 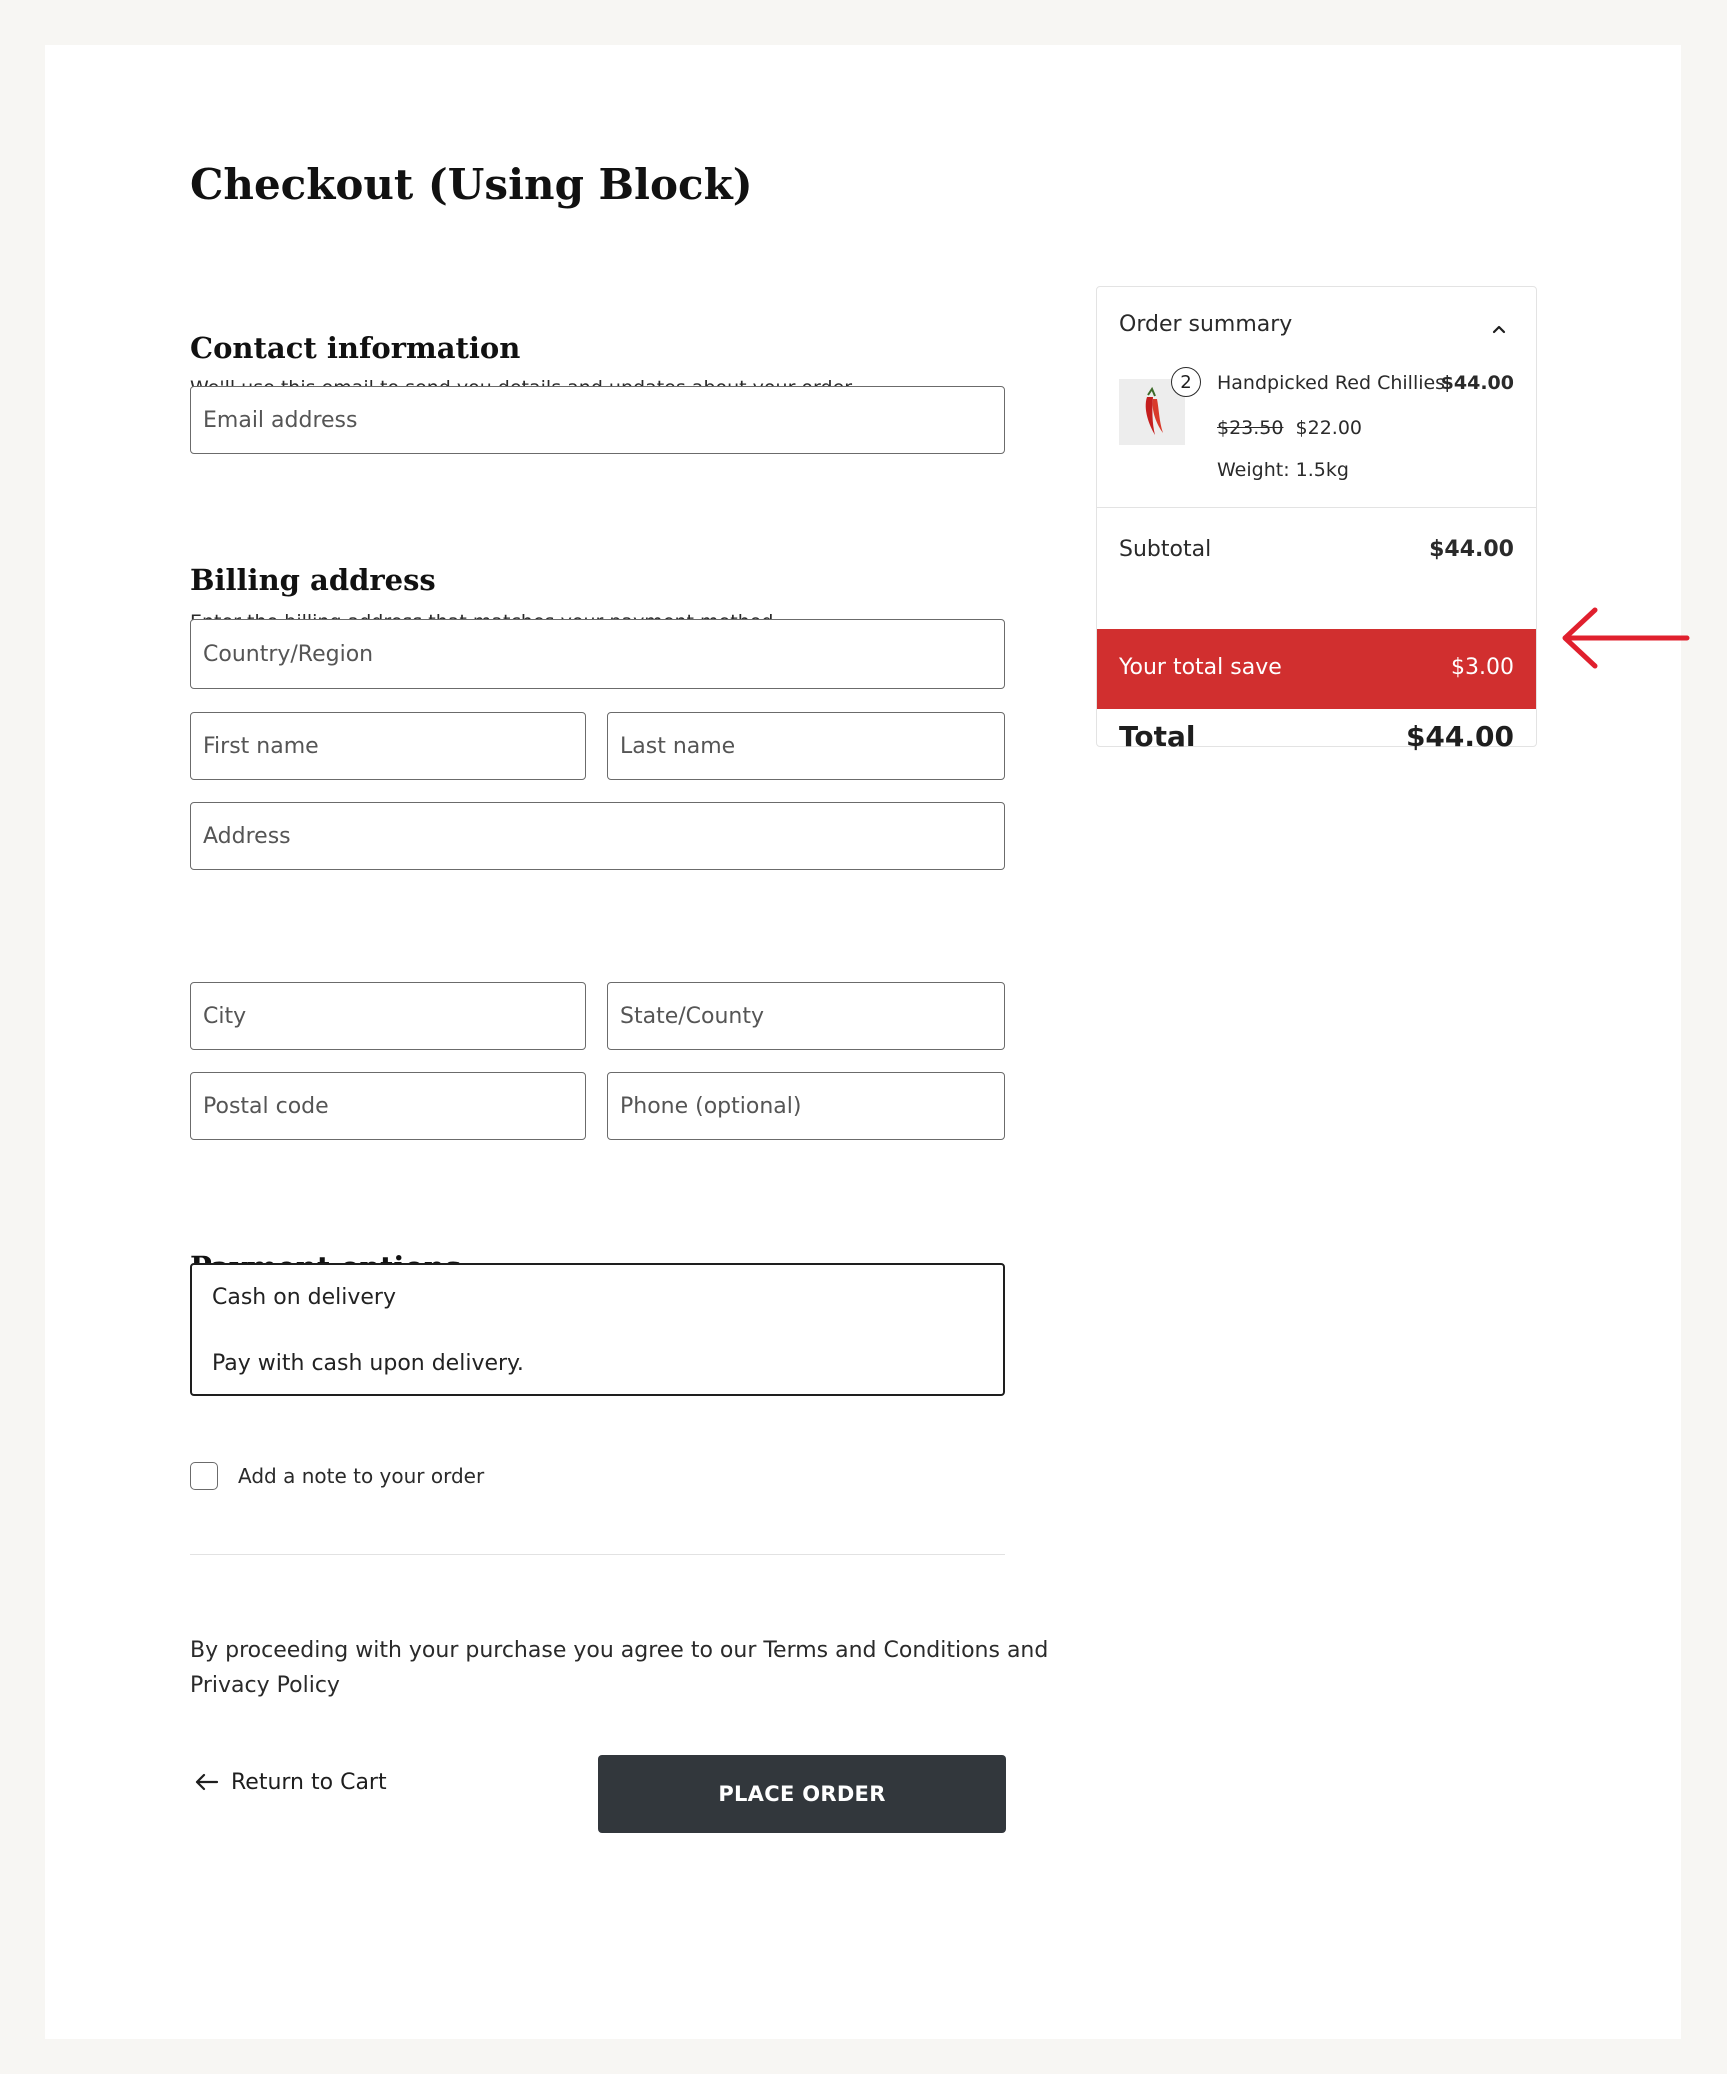 What do you see at coordinates (1165, 549) in the screenshot?
I see `subtotal-label: Subtotal` at bounding box center [1165, 549].